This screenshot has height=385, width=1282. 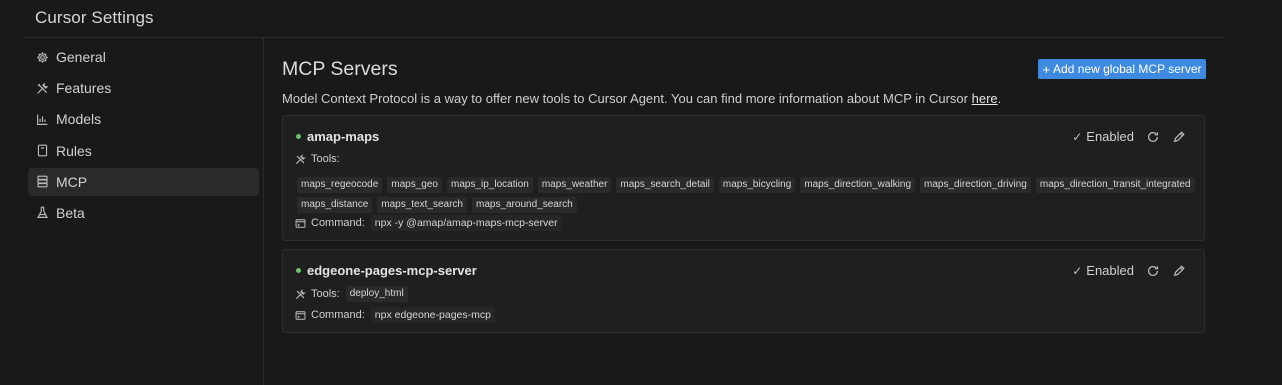 I want to click on command-value: npx edgeone-pages-mcp, so click(x=432, y=315).